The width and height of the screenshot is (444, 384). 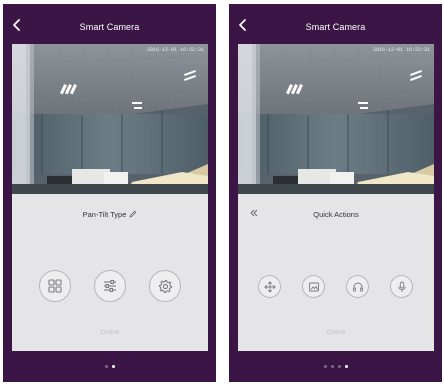 I want to click on panel-title-text: Pan-Tilt Type, so click(x=104, y=214).